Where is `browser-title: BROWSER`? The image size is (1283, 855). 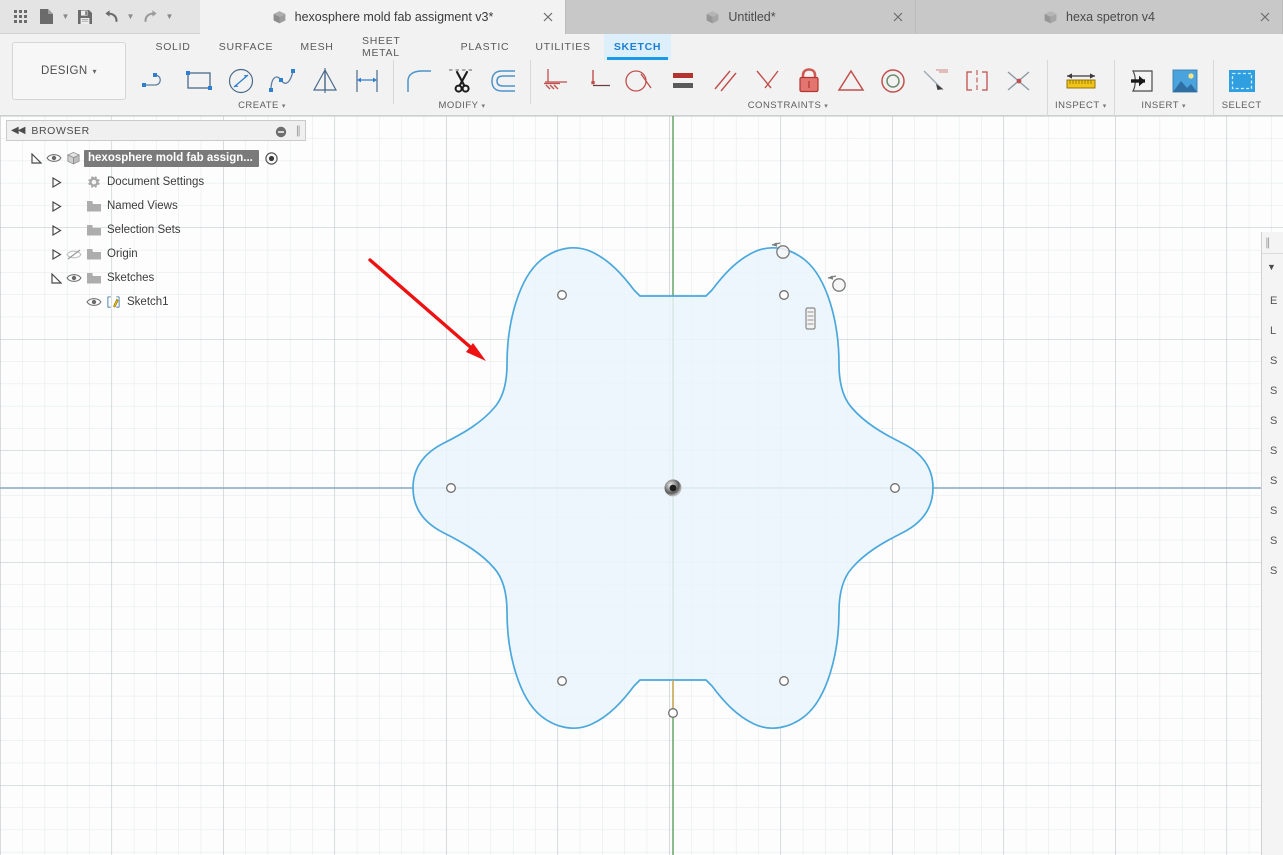
browser-title: BROWSER is located at coordinates (60, 130).